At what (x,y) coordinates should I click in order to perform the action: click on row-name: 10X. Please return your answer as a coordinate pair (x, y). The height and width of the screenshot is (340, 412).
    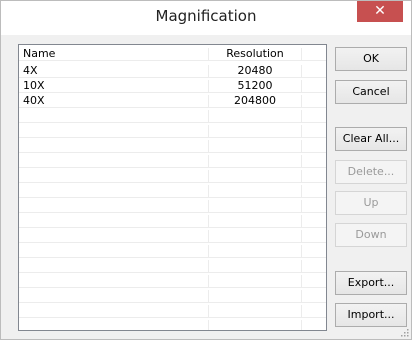
    Looking at the image, I should click on (34, 85).